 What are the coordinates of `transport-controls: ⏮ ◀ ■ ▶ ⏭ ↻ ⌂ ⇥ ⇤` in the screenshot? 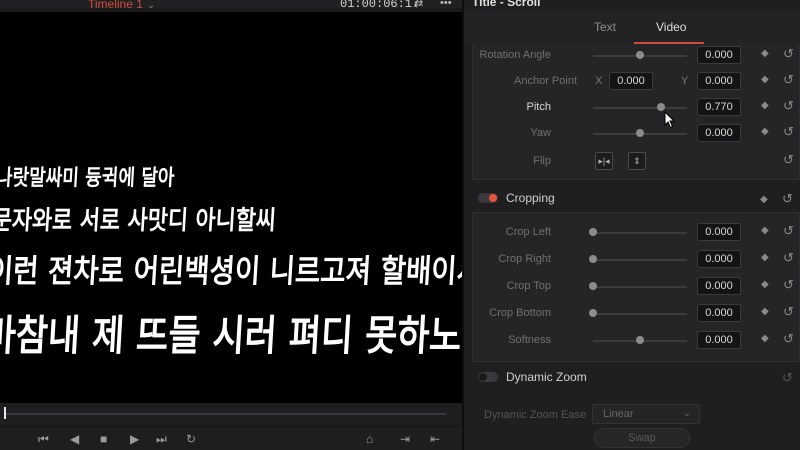 It's located at (231, 439).